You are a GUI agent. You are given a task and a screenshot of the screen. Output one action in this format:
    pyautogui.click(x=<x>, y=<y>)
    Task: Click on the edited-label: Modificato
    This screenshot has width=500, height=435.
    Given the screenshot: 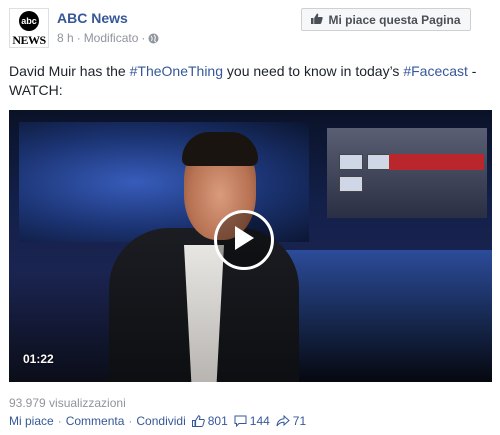 What is the action you would take?
    pyautogui.click(x=111, y=38)
    